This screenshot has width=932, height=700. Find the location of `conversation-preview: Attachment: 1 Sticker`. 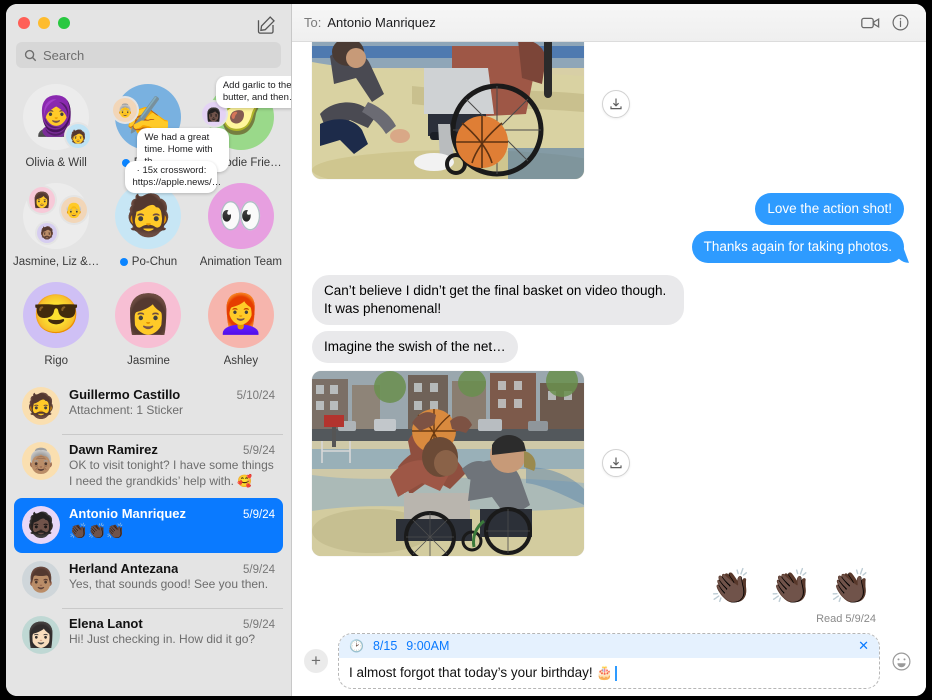

conversation-preview: Attachment: 1 Sticker is located at coordinates (126, 410).